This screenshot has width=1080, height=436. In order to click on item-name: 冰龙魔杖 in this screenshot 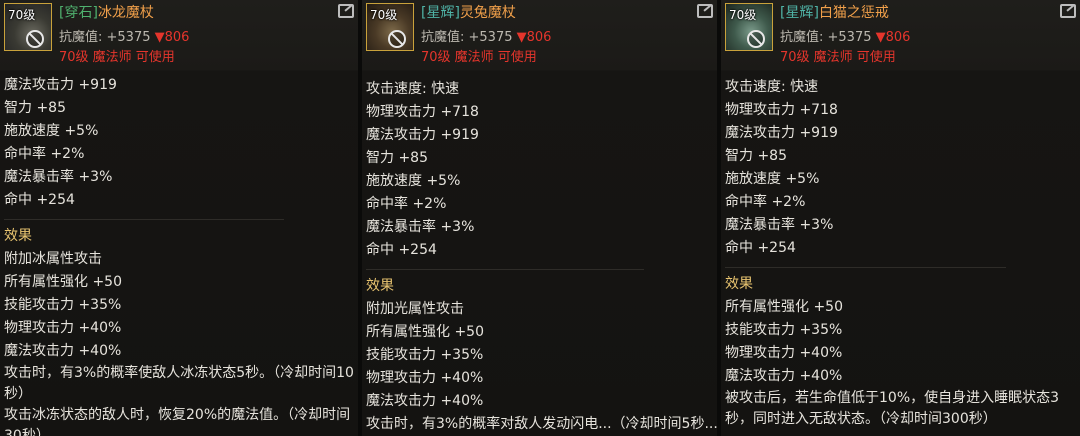, I will do `click(125, 13)`.